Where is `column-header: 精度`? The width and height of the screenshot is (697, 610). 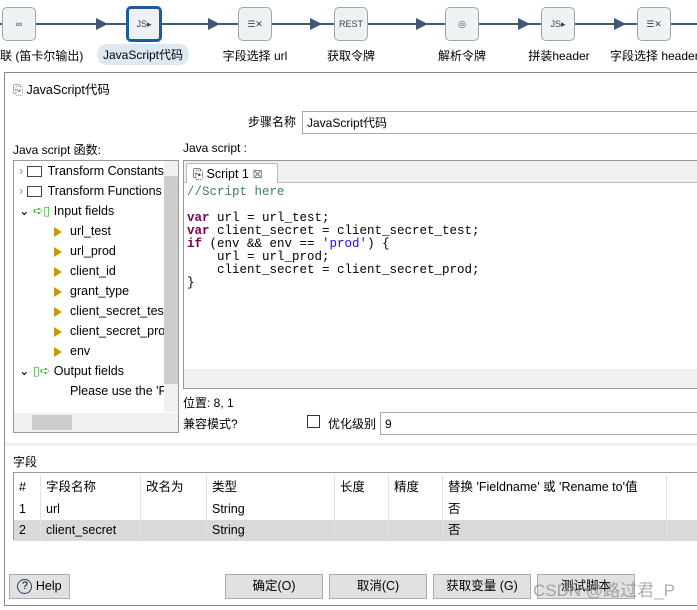 column-header: 精度 is located at coordinates (416, 487).